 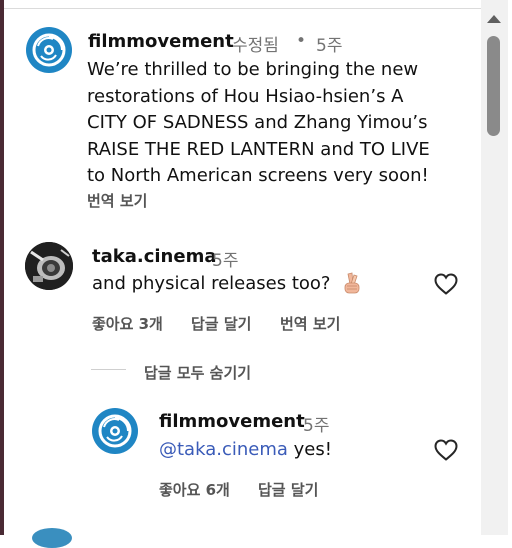 I want to click on comment-username: filmmovement, so click(x=161, y=41).